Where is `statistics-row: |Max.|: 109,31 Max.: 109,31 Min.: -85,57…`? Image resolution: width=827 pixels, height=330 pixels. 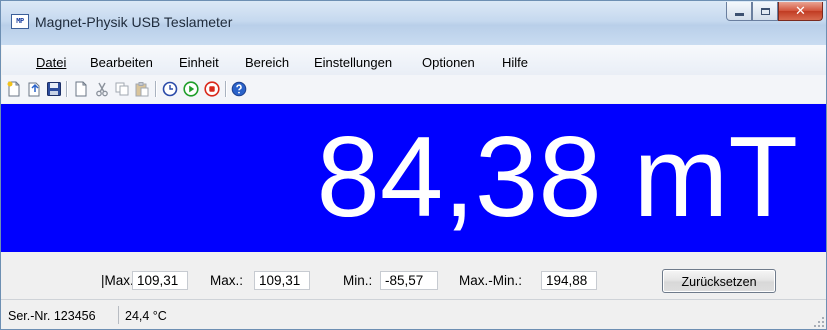
statistics-row: |Max.|: 109,31 Max.: 109,31 Min.: -85,57… is located at coordinates (413, 275).